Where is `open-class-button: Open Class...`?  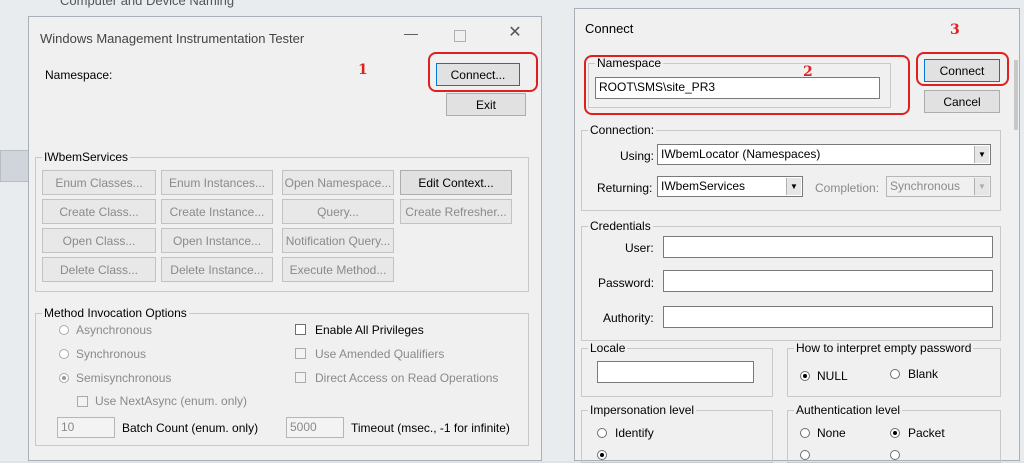
open-class-button: Open Class... is located at coordinates (99, 240).